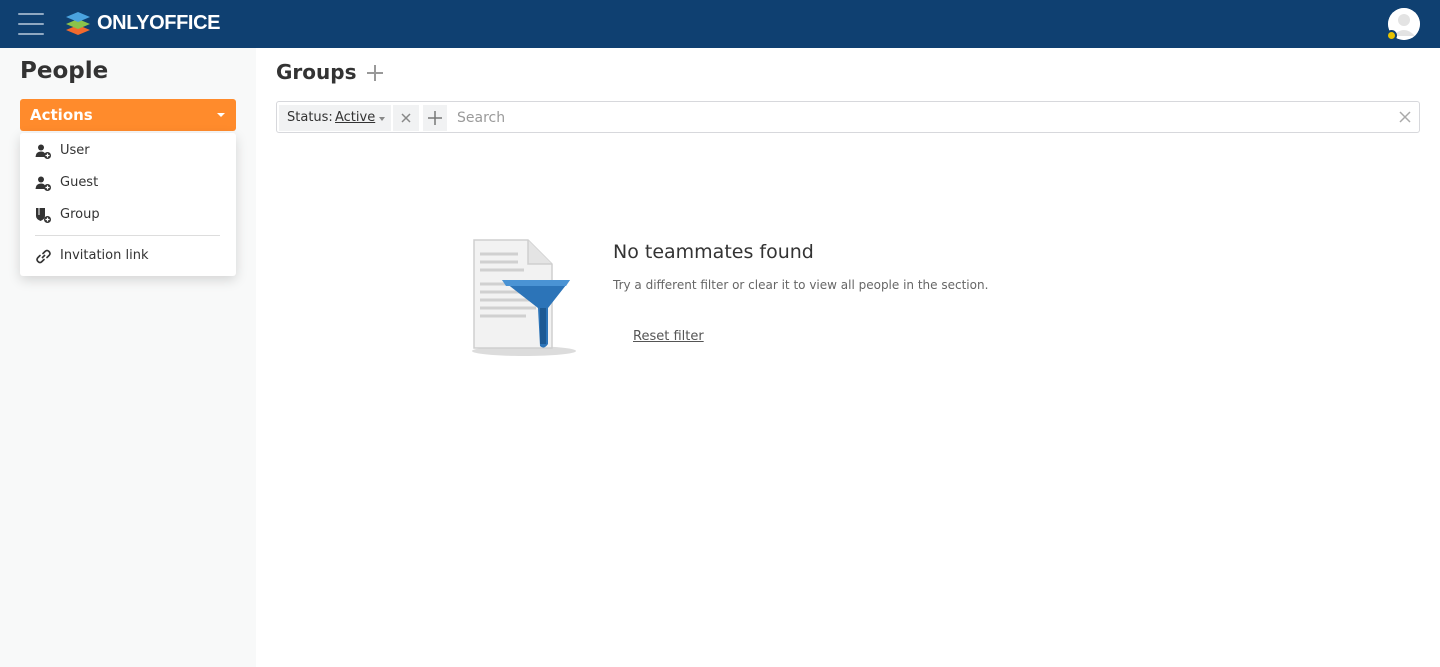  I want to click on clear-search-icon, so click(1405, 117).